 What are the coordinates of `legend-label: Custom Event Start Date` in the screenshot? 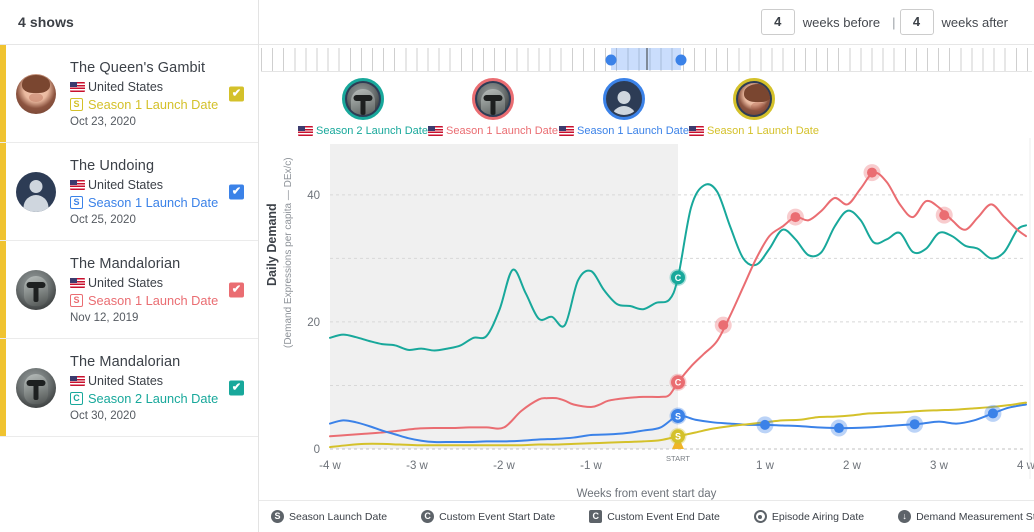 It's located at (497, 516).